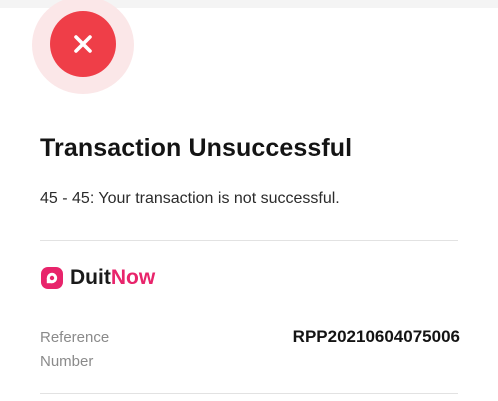 The height and width of the screenshot is (401, 498). What do you see at coordinates (376, 336) in the screenshot?
I see `reference-number-value: RPP20210604075006` at bounding box center [376, 336].